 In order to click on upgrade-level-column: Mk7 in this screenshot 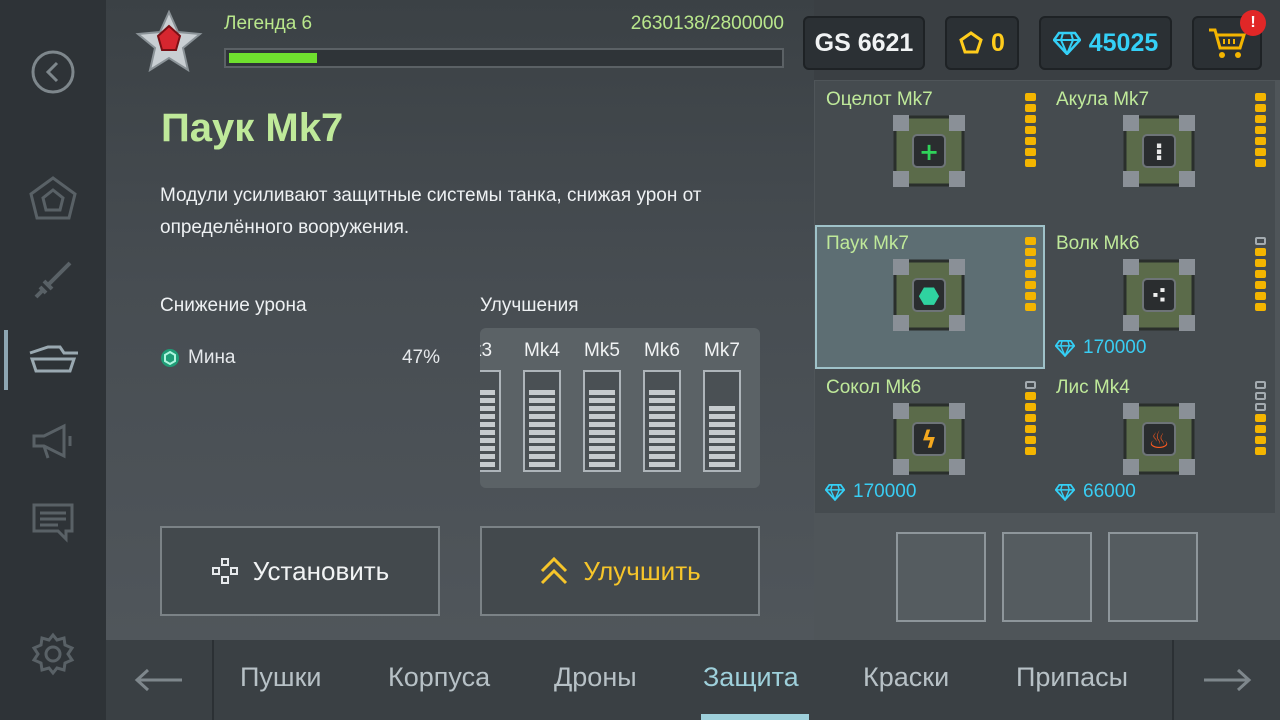, I will do `click(722, 400)`.